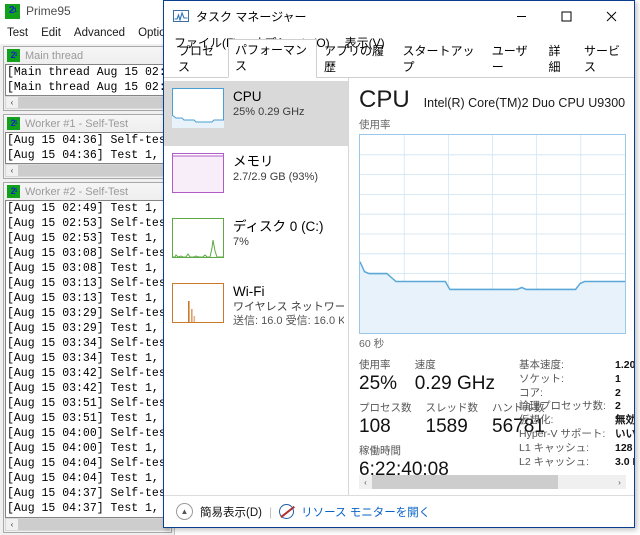  What do you see at coordinates (605, 59) in the screenshot?
I see `tab-services: サービス` at bounding box center [605, 59].